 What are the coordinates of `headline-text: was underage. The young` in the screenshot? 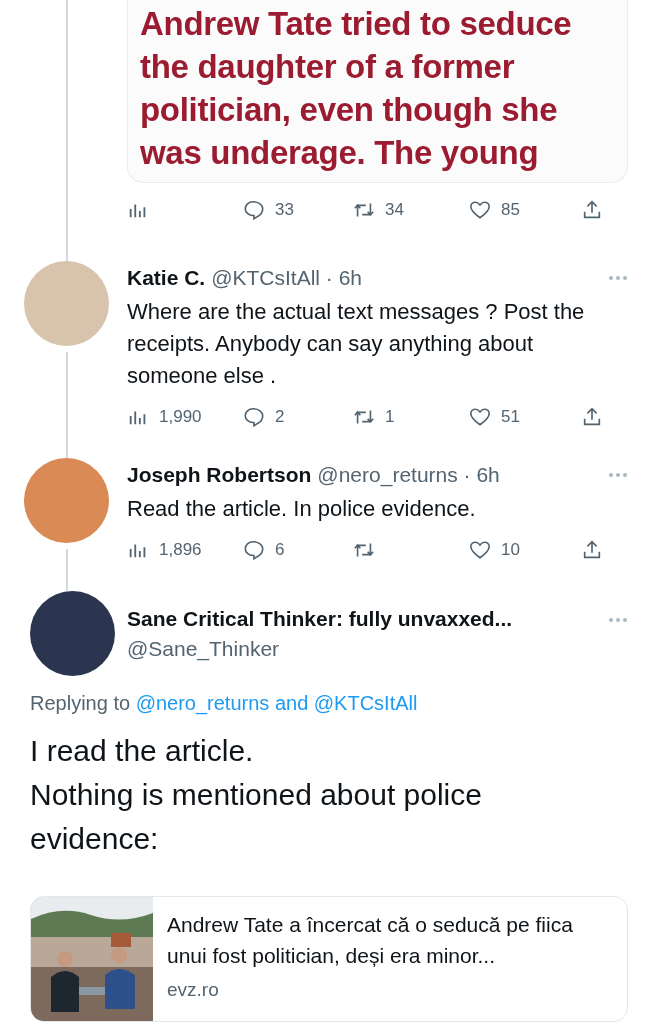 It's located at (340, 153).